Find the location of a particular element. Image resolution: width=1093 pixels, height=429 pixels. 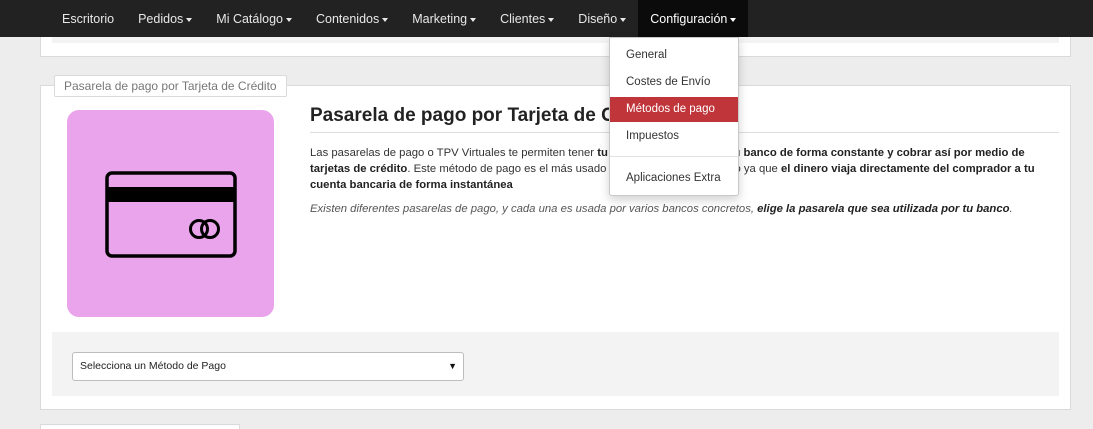

payment-method-select-value: Selecciona un Método de Pago is located at coordinates (153, 366).